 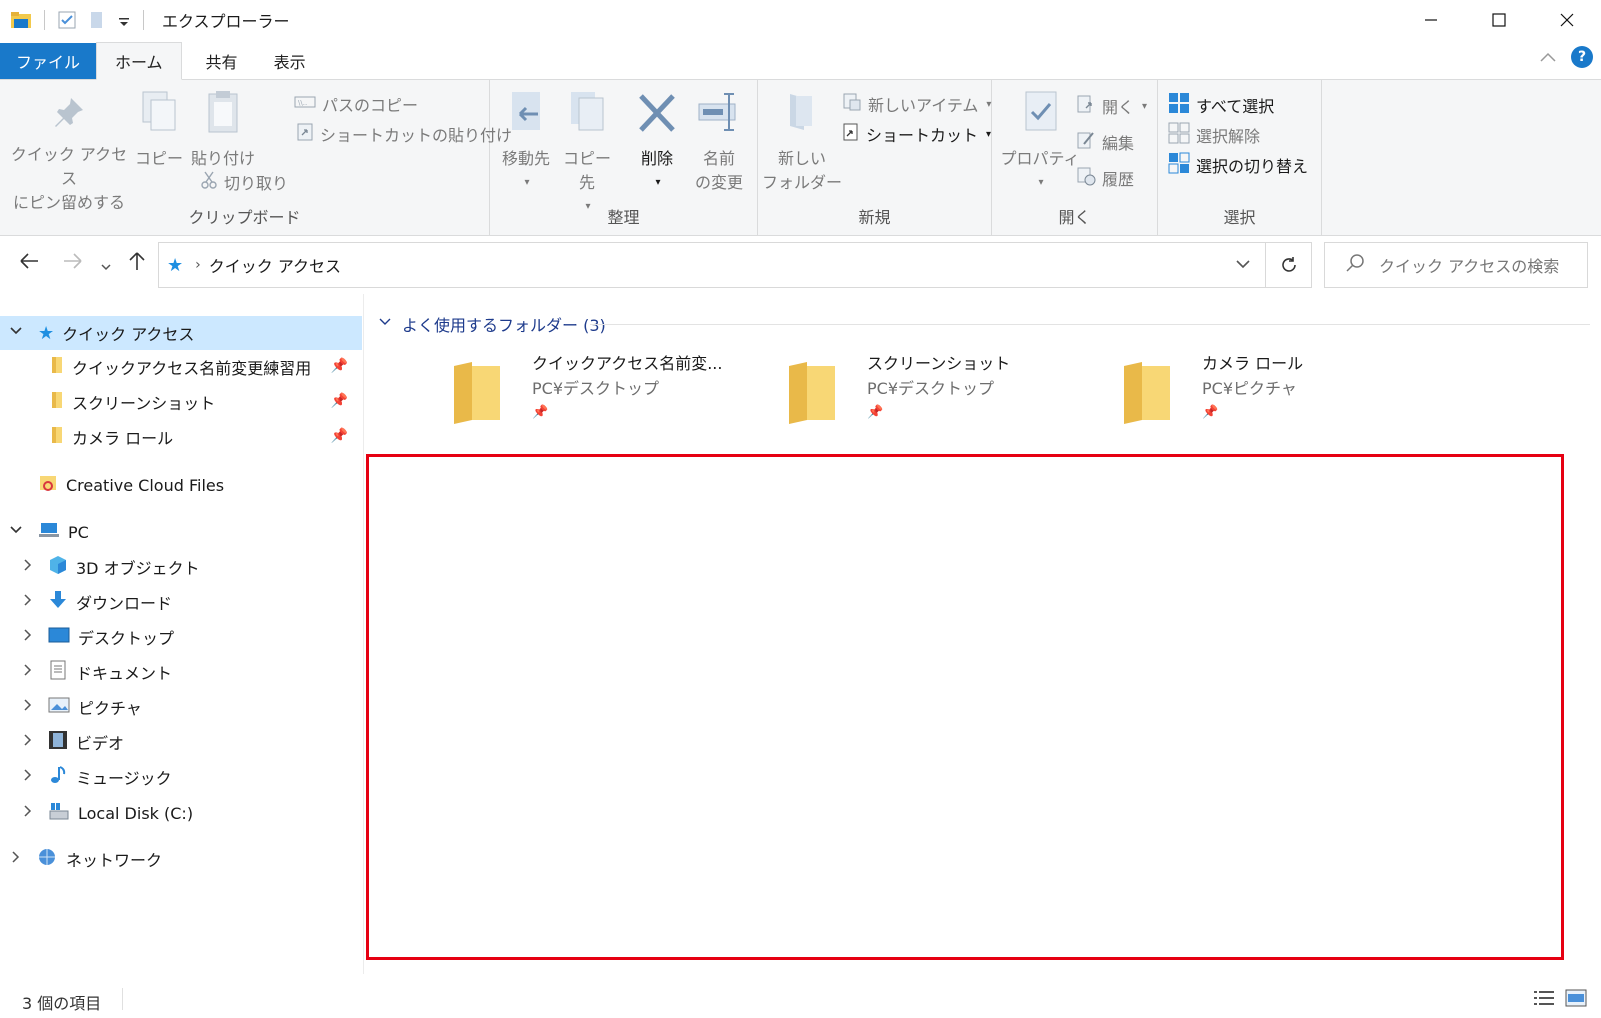 What do you see at coordinates (916, 104) in the screenshot?
I see `new-item-button: 新しいアイテム ▾` at bounding box center [916, 104].